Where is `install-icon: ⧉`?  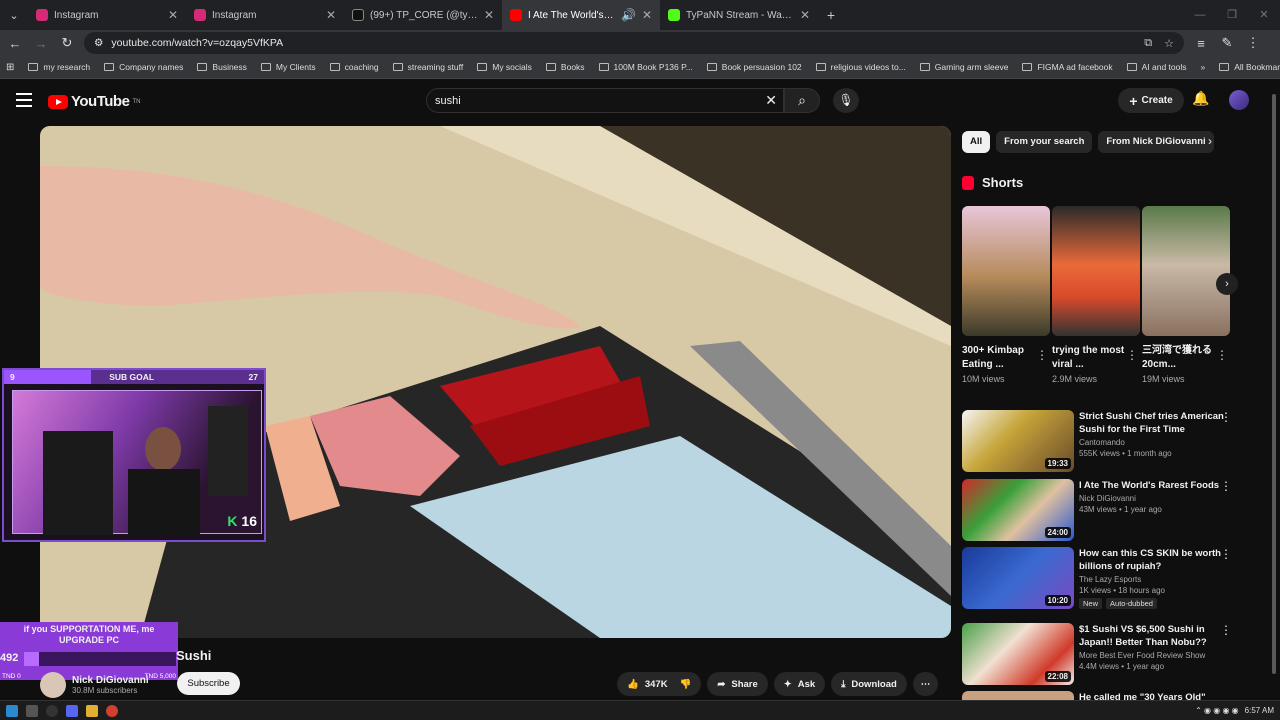 install-icon: ⧉ is located at coordinates (1148, 43).